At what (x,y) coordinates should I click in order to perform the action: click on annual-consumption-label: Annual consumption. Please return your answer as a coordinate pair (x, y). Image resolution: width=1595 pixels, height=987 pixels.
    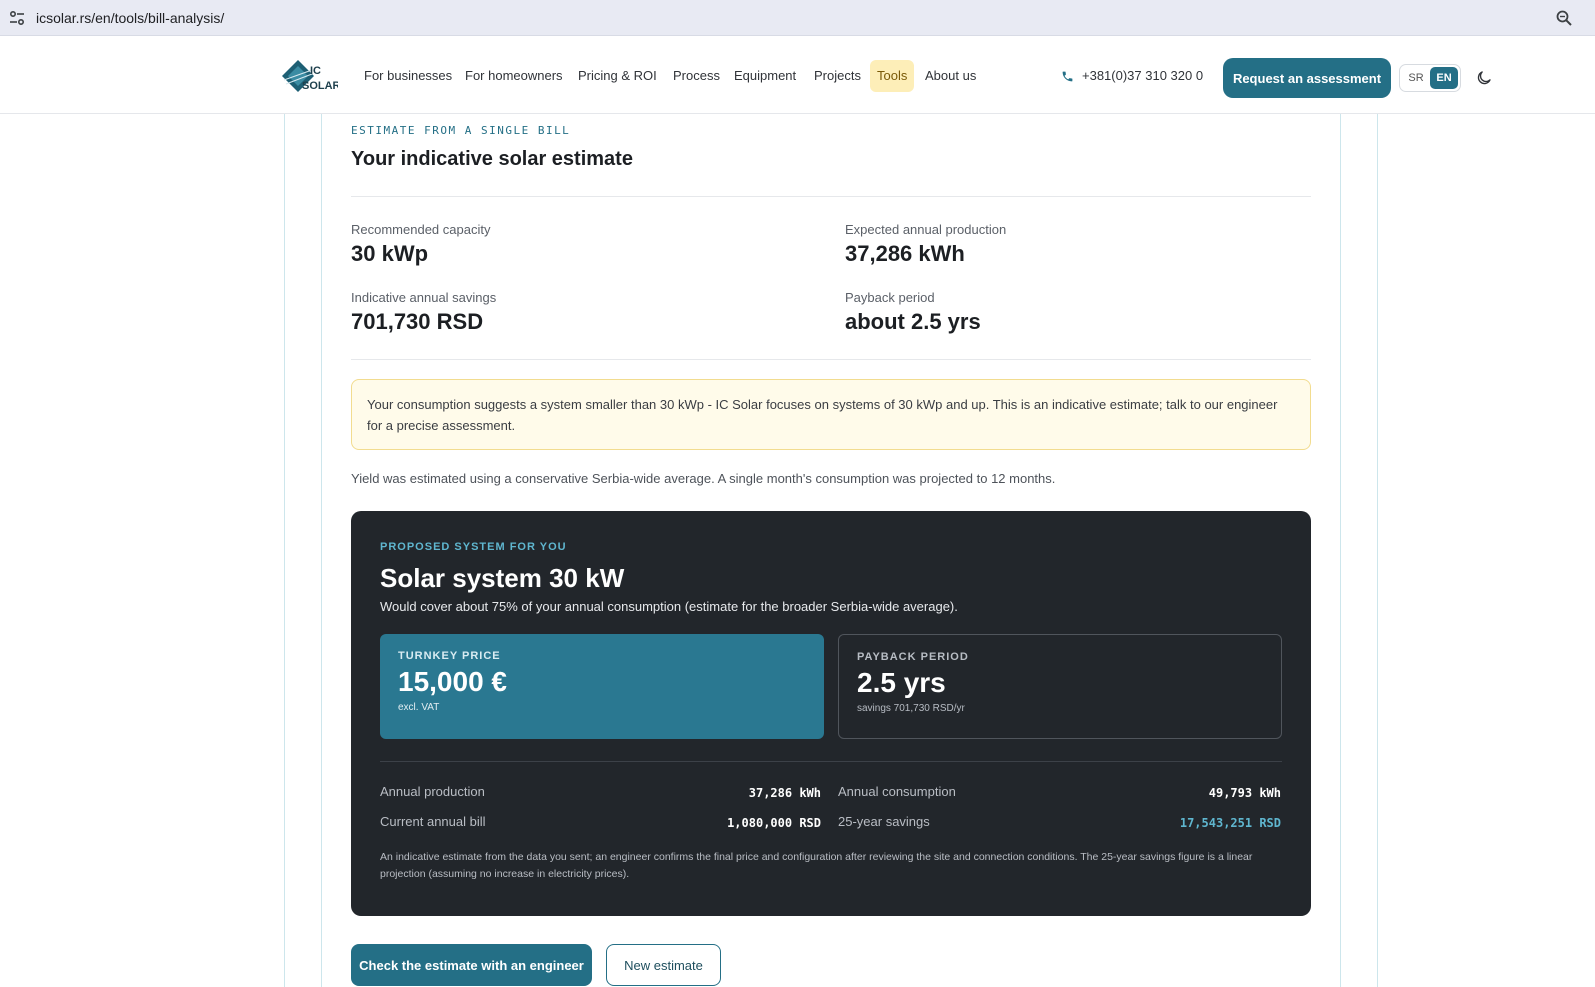
    Looking at the image, I should click on (897, 791).